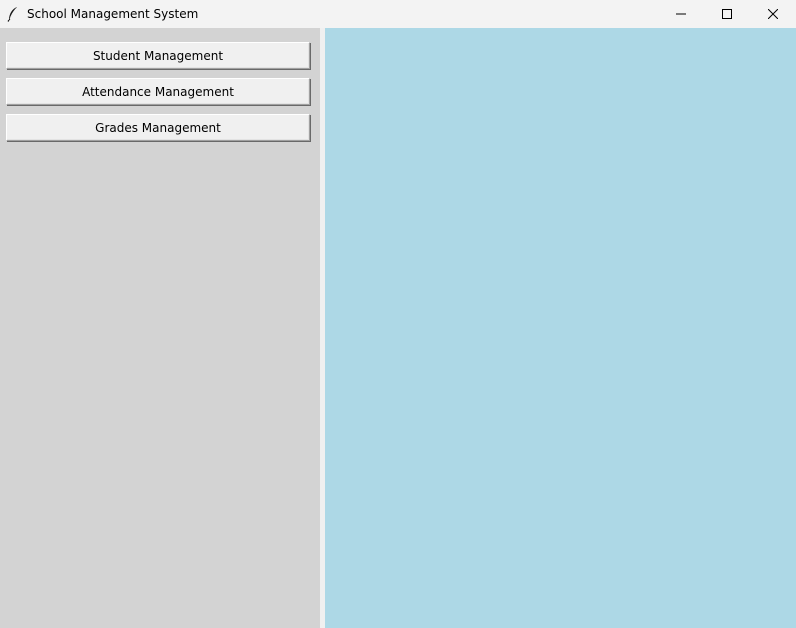 The image size is (796, 628). What do you see at coordinates (13, 14) in the screenshot?
I see `feather-icon` at bounding box center [13, 14].